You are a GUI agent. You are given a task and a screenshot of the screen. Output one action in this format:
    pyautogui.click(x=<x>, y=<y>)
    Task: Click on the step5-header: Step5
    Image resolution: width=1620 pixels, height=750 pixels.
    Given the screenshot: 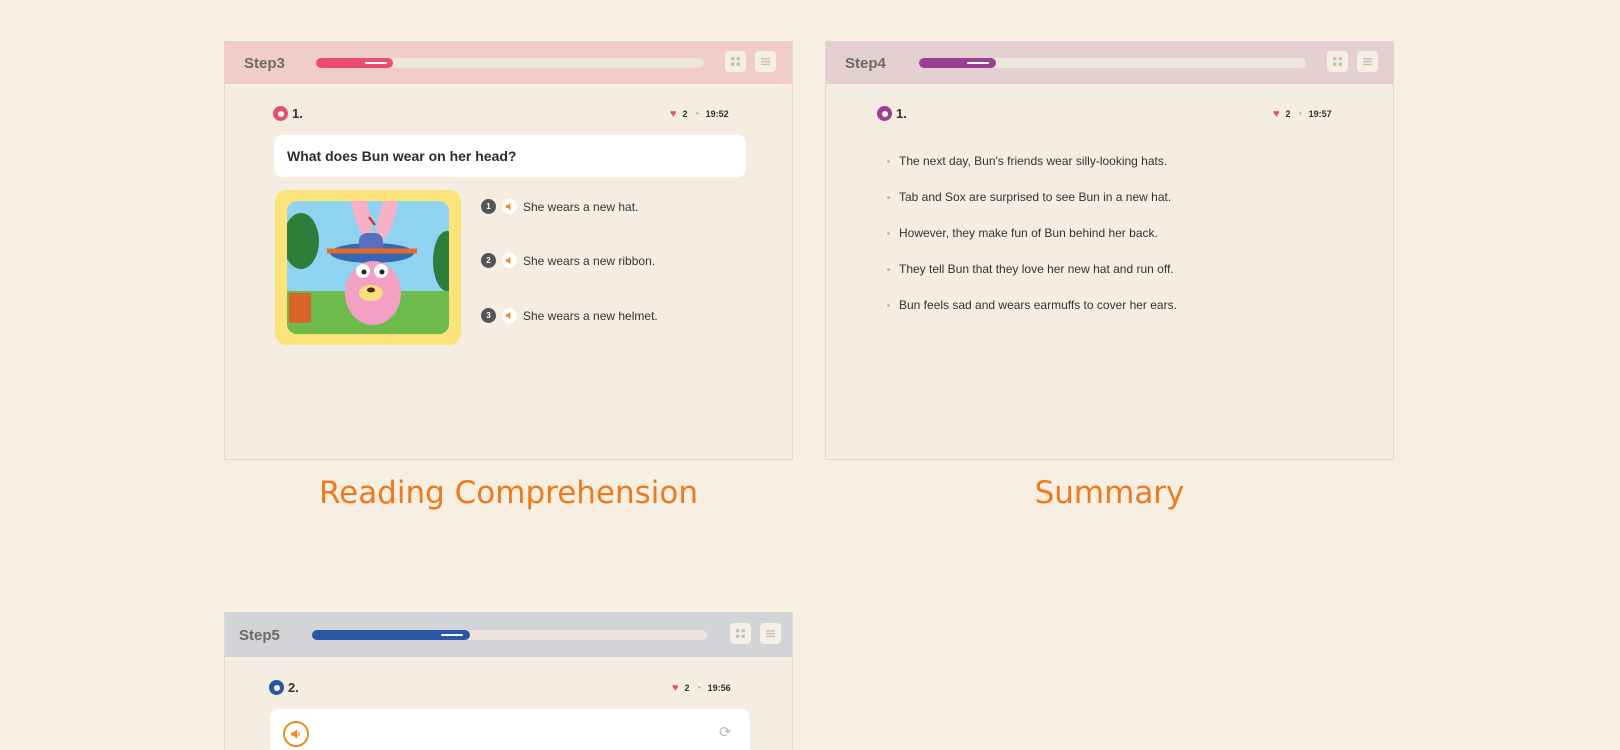 What is the action you would take?
    pyautogui.click(x=508, y=635)
    